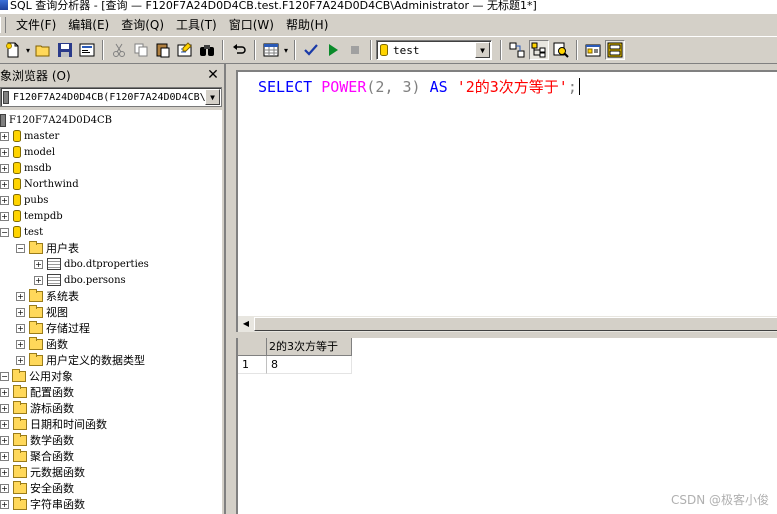  Describe the element at coordinates (53, 424) in the screenshot. I see `tree-node-function-group: + 日期和时间函数` at that location.